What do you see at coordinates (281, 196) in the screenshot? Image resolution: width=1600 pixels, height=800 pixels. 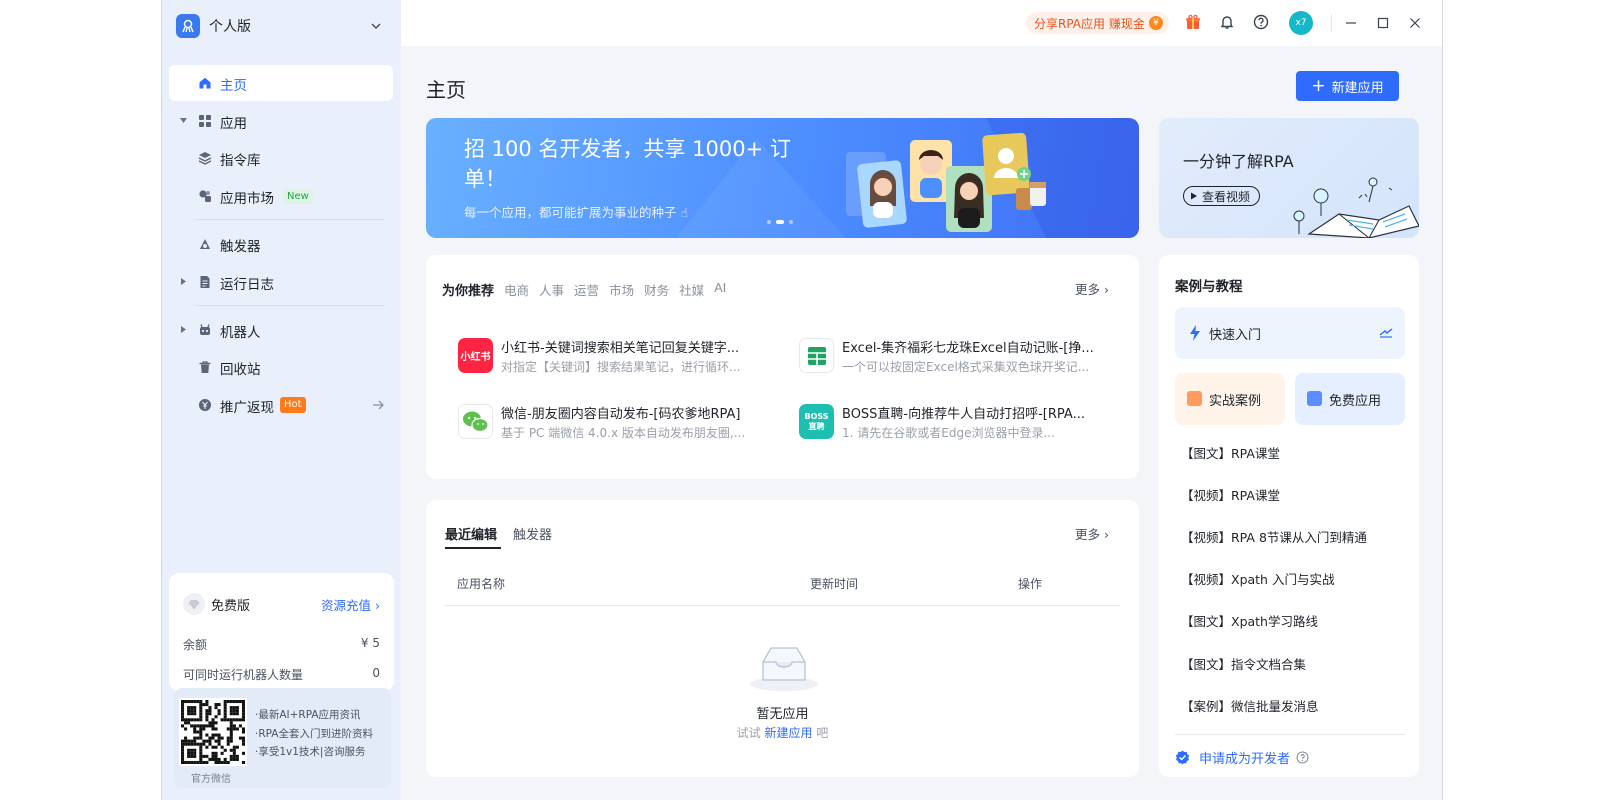 I see `sidebar-item-market: 应用市场 New` at bounding box center [281, 196].